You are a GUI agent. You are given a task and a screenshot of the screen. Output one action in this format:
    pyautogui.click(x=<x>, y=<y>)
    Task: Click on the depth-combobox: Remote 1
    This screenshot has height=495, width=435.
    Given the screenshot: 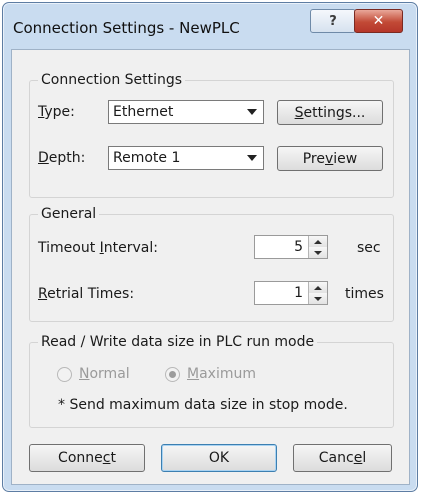 What is the action you would take?
    pyautogui.click(x=186, y=158)
    